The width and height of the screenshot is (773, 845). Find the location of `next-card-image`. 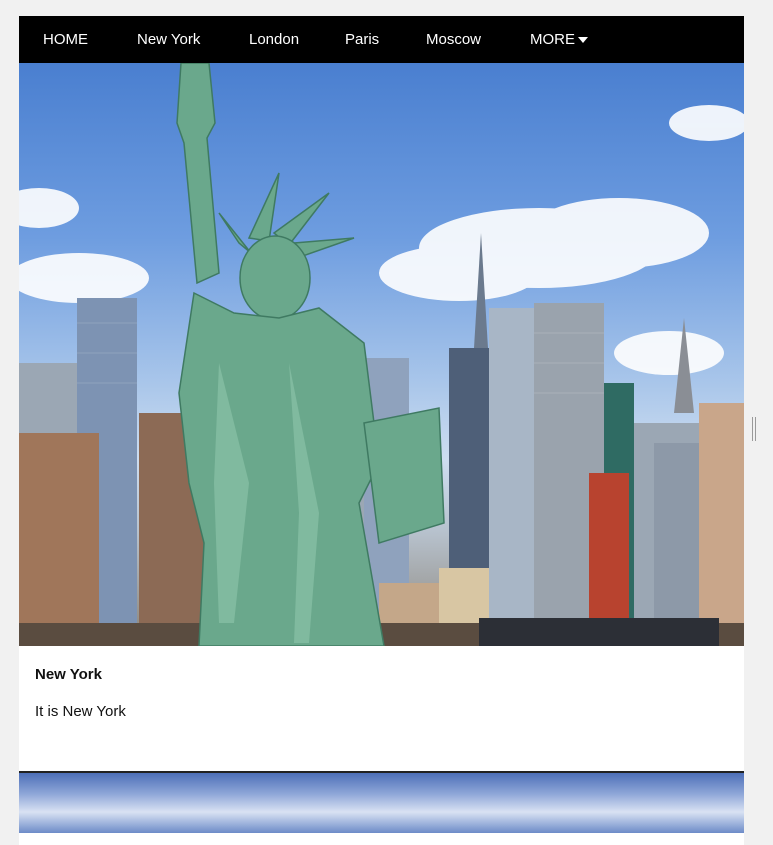

next-card-image is located at coordinates (381, 803).